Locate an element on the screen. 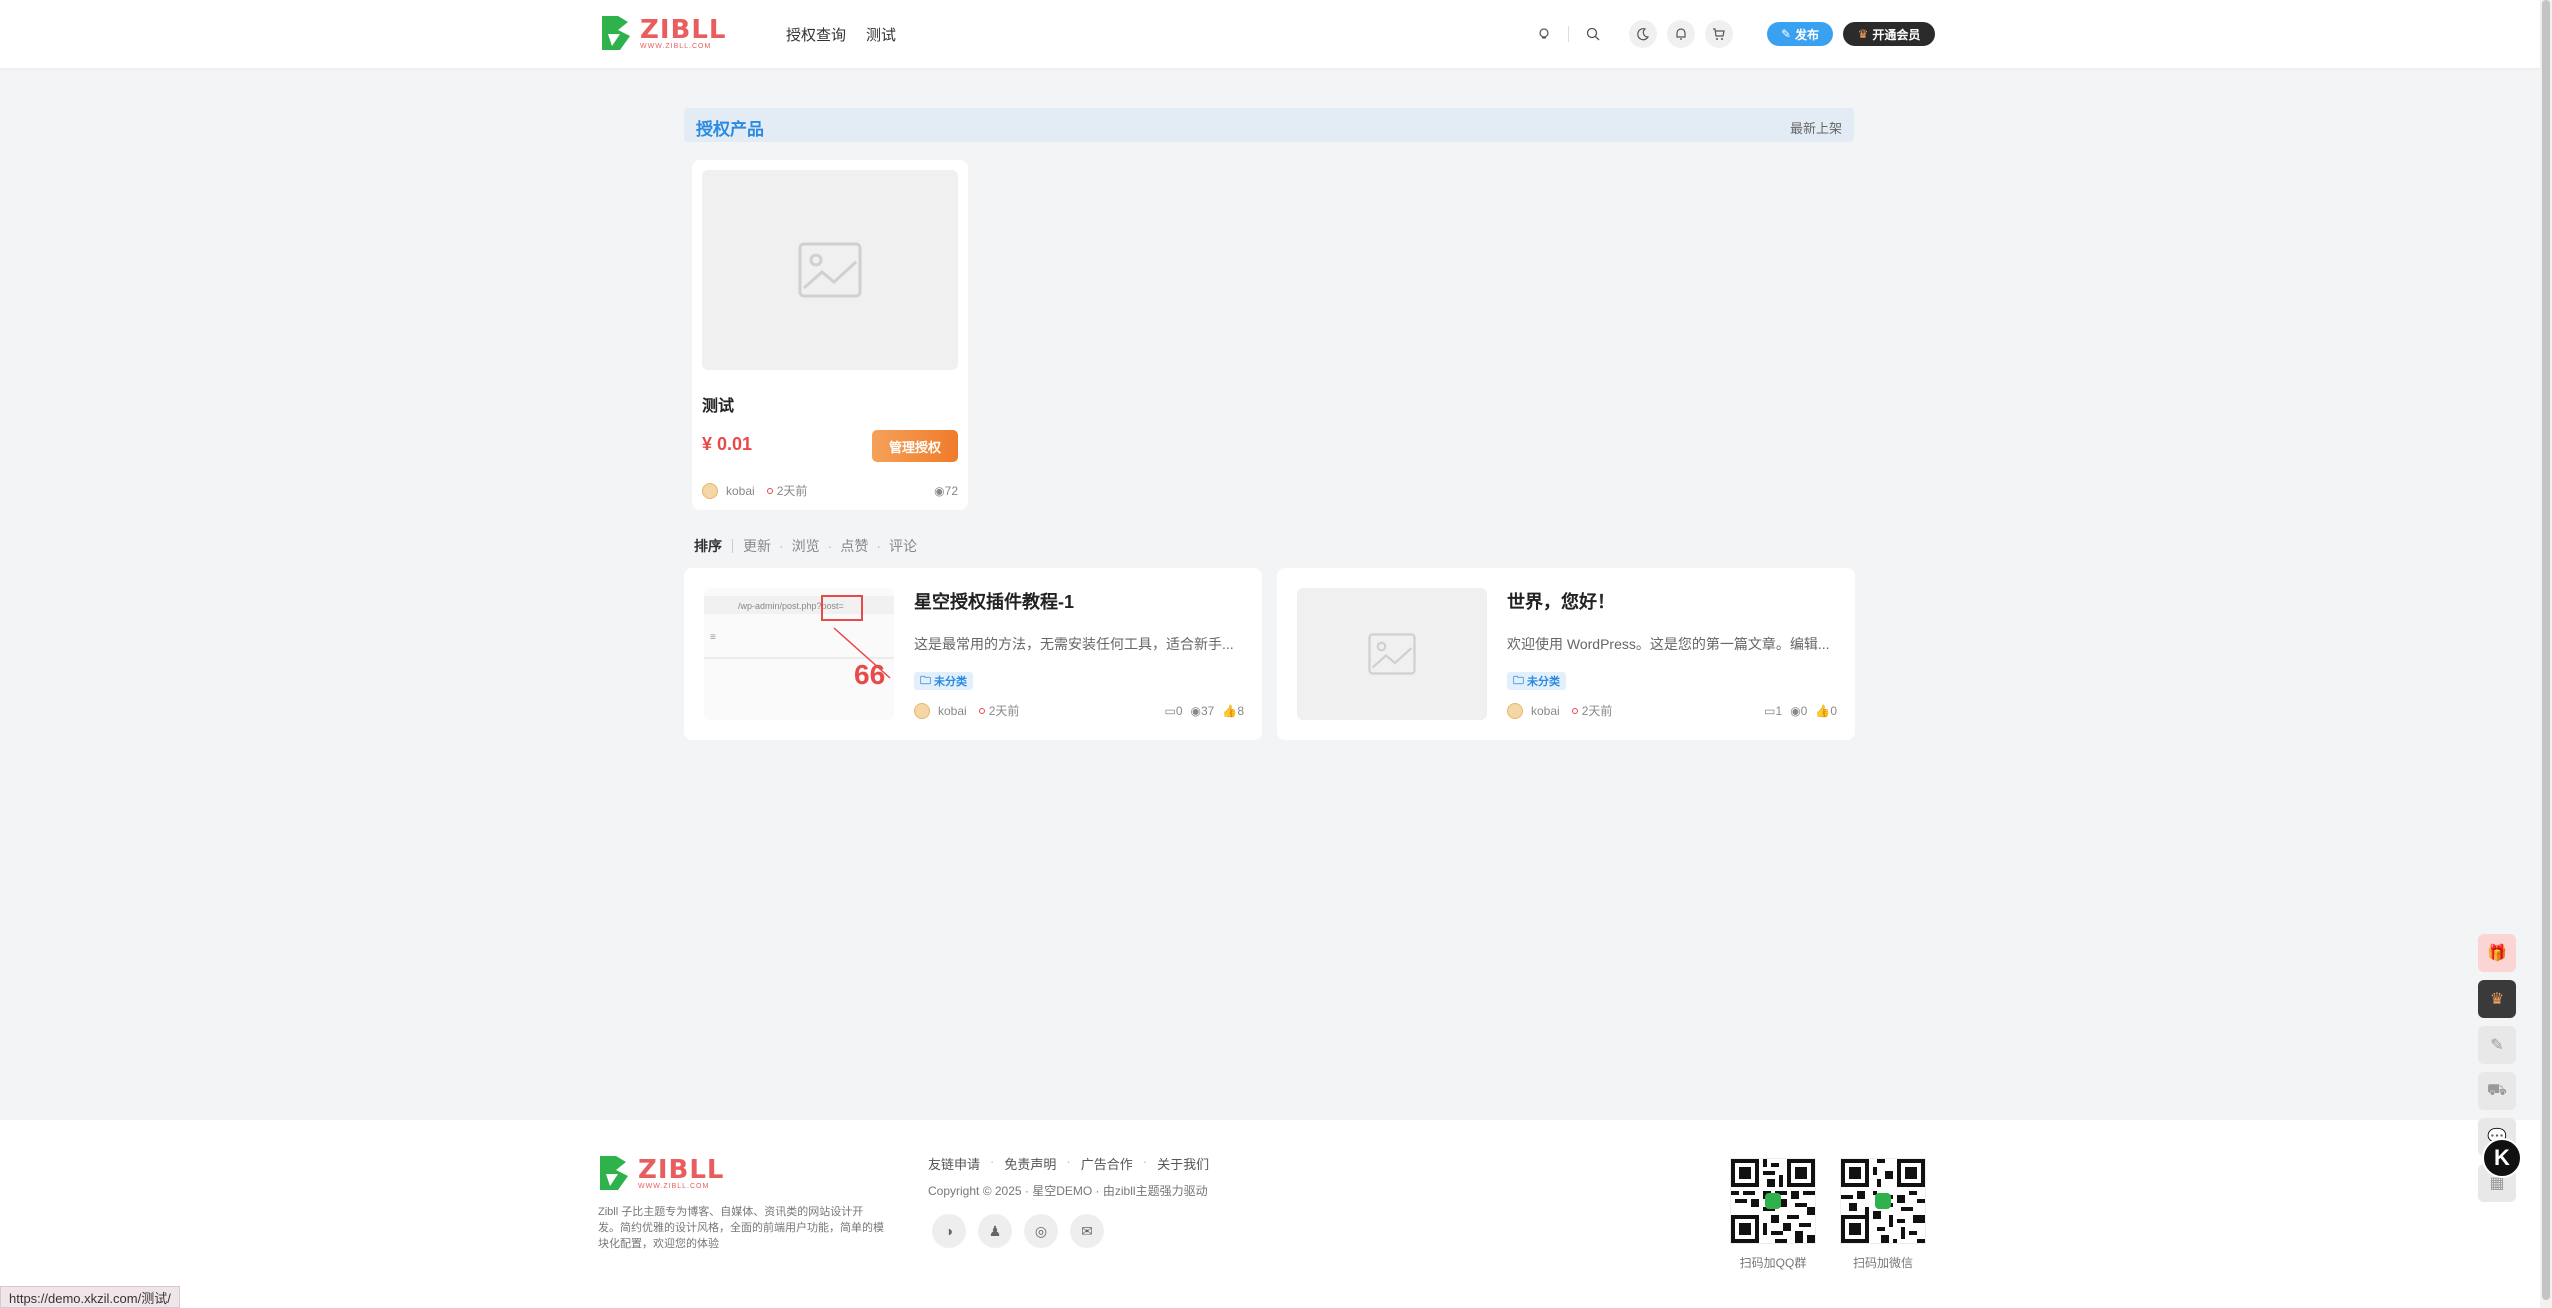 This screenshot has height=1308, width=2552. qq-icon: ♟ is located at coordinates (995, 1231).